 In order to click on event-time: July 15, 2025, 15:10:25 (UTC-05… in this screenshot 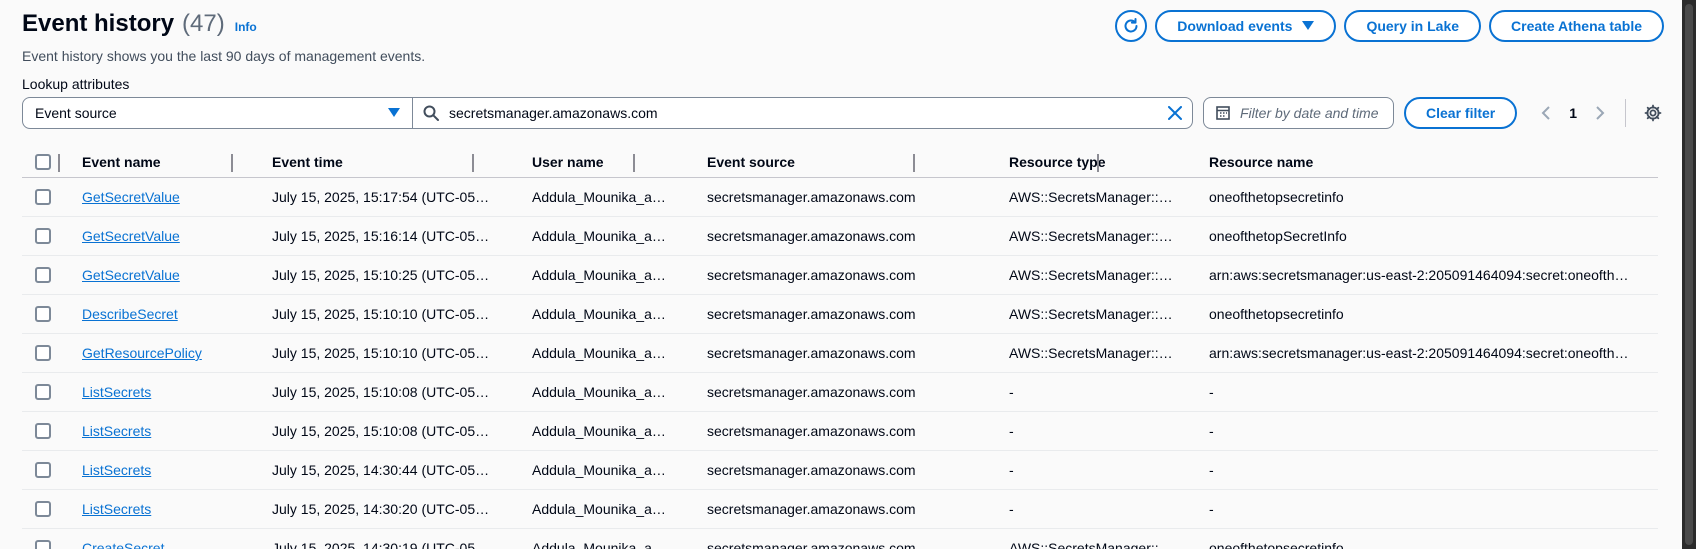, I will do `click(381, 275)`.